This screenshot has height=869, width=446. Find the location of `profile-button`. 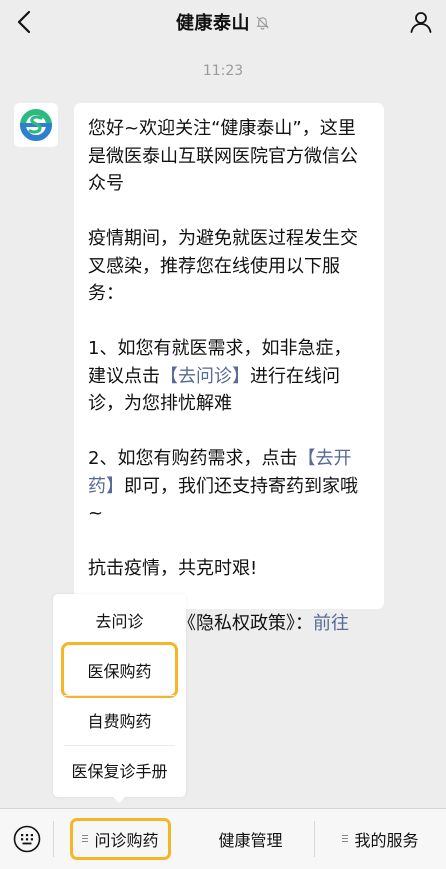

profile-button is located at coordinates (421, 22).